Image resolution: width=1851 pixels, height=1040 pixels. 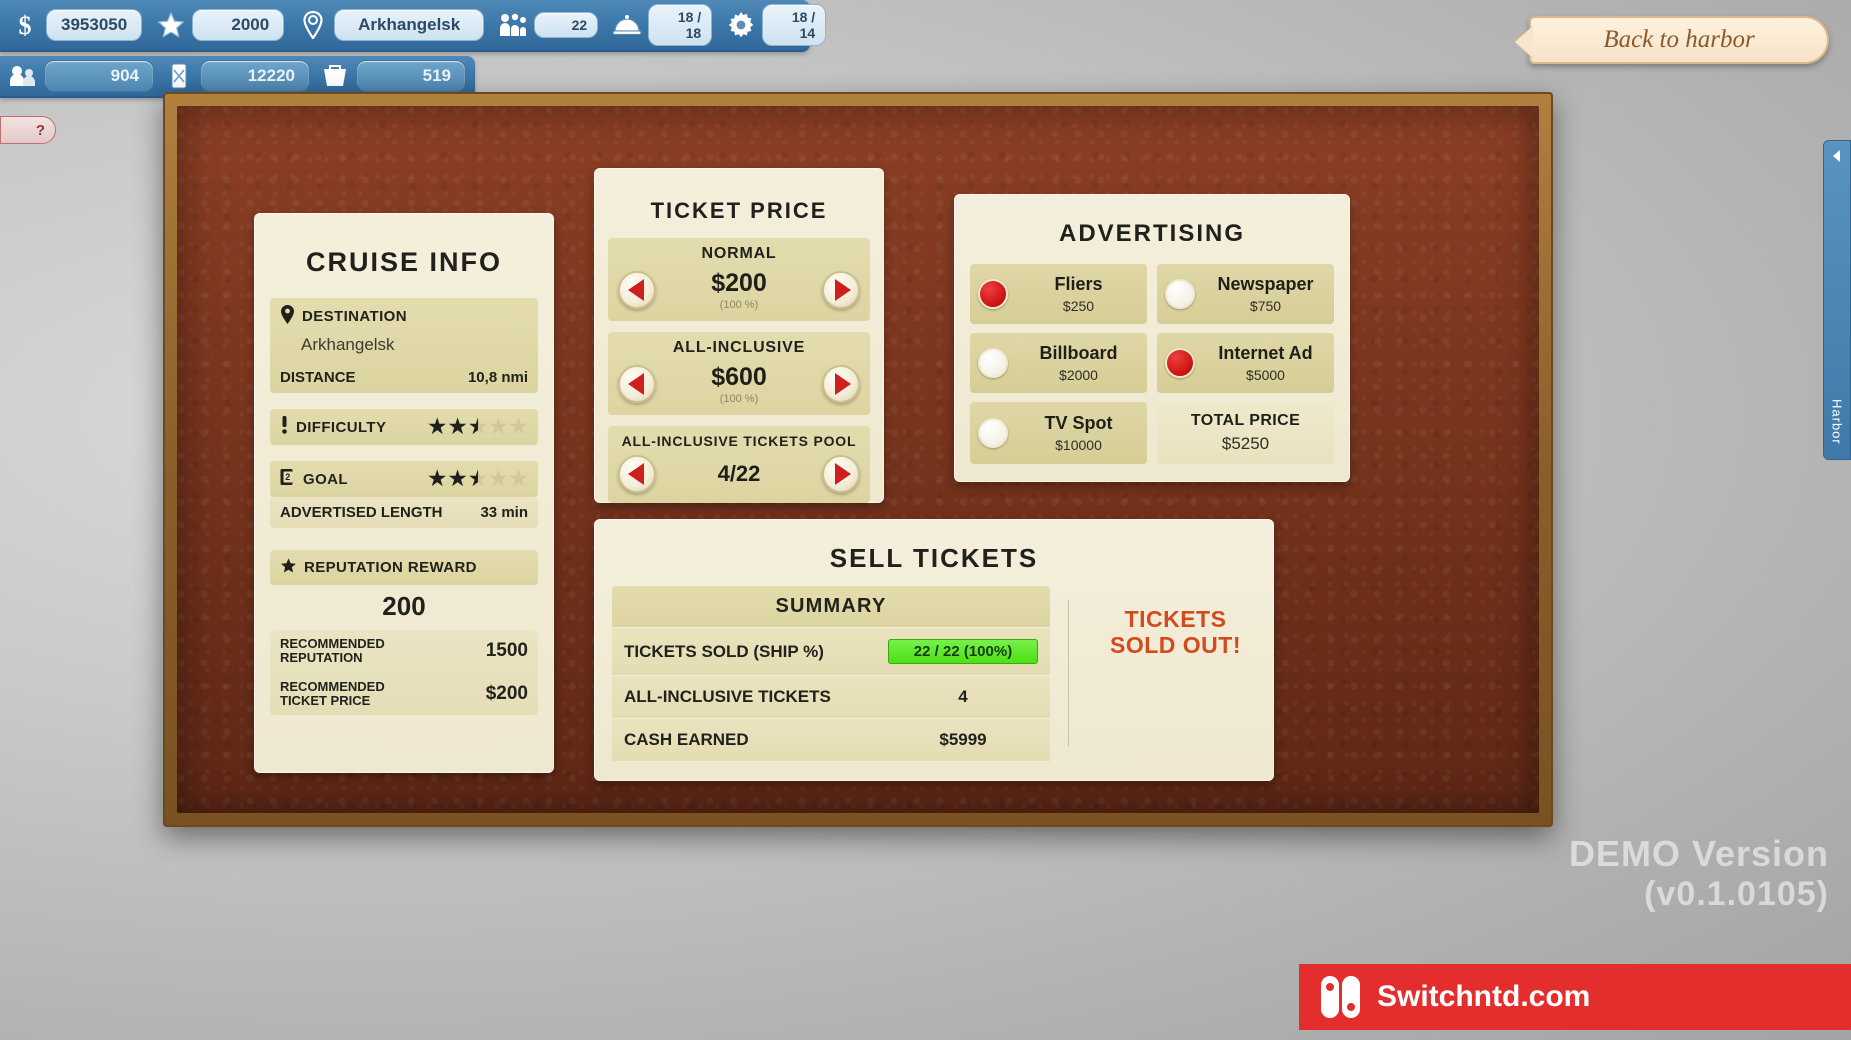 I want to click on sell-tickets-status: TICKETS SOLD OUT!, so click(x=1175, y=673).